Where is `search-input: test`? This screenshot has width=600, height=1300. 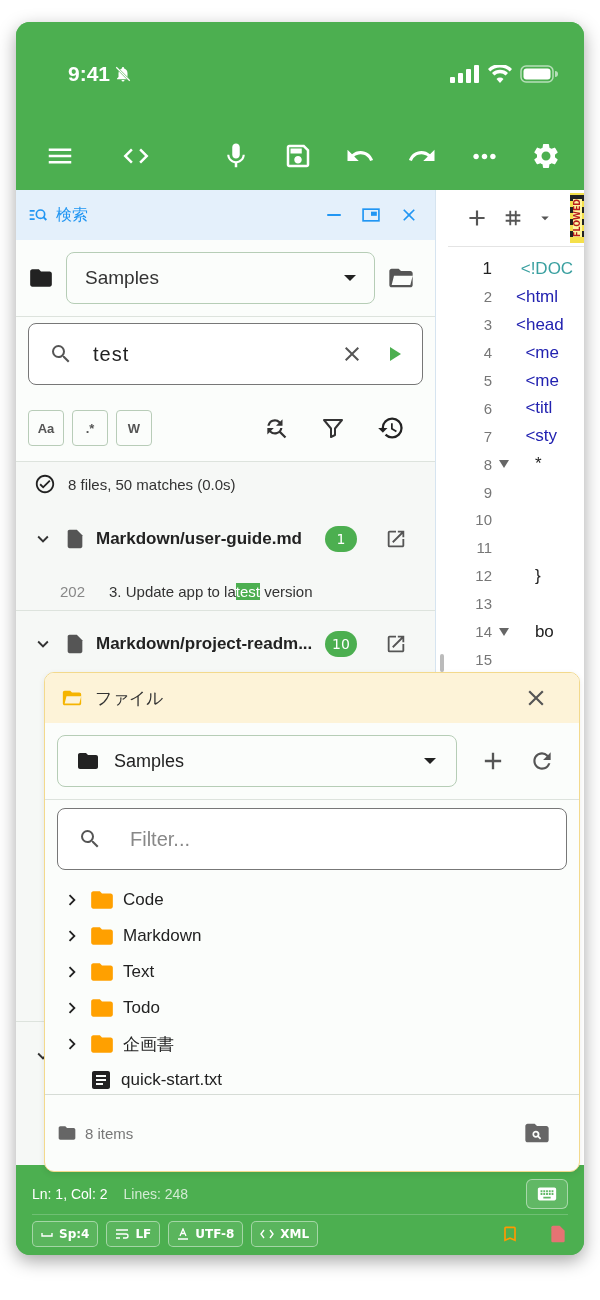
search-input: test is located at coordinates (206, 354).